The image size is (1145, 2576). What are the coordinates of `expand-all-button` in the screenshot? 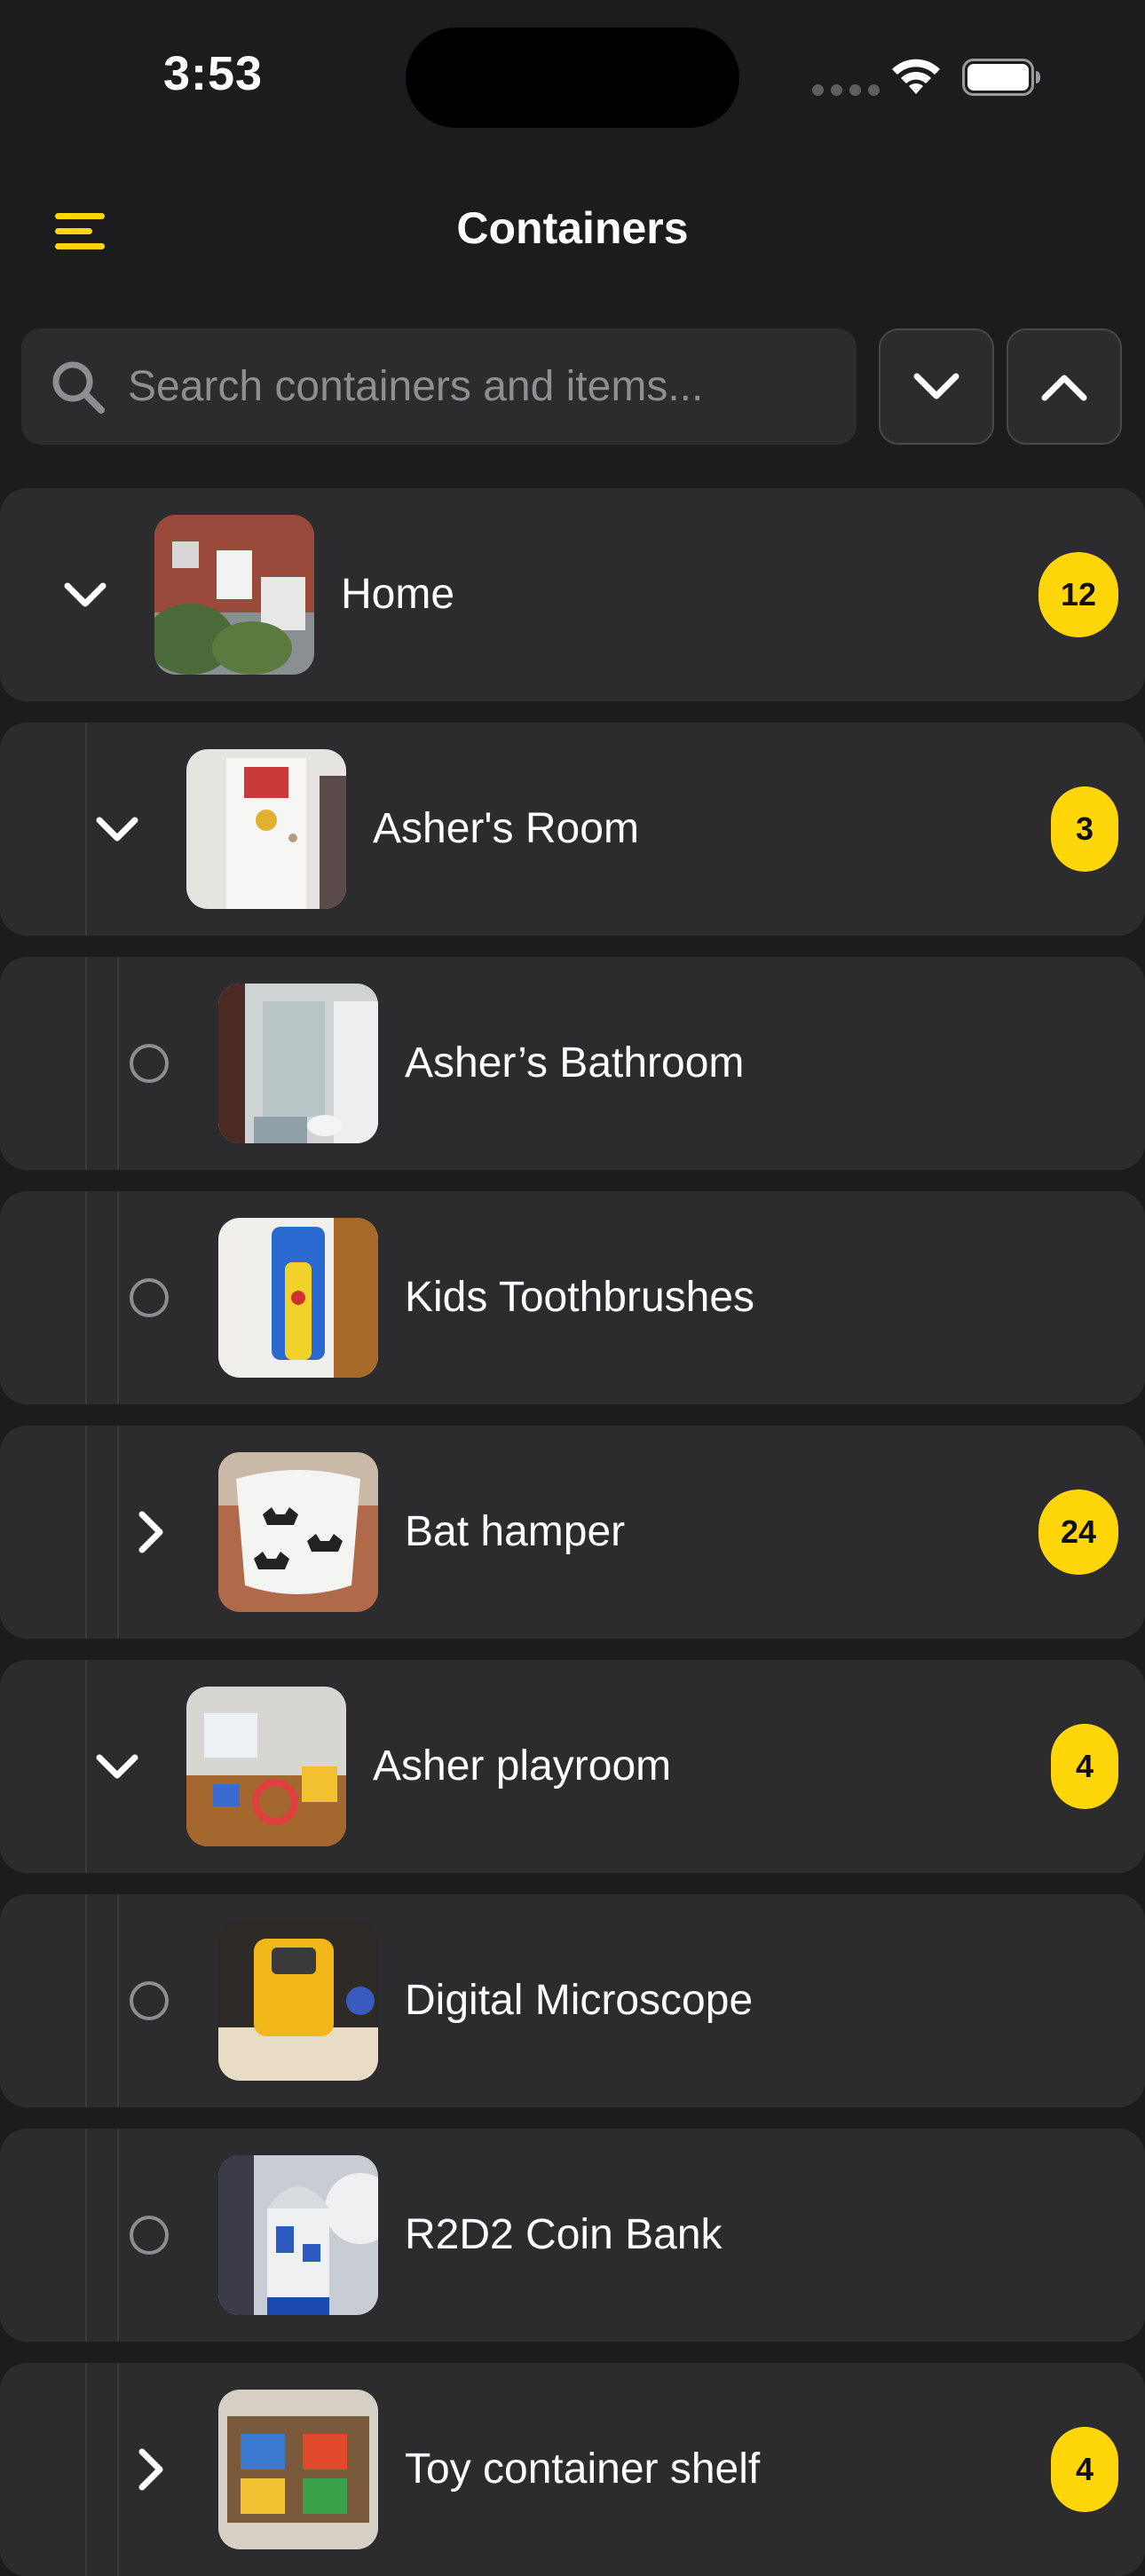 It's located at (1064, 386).